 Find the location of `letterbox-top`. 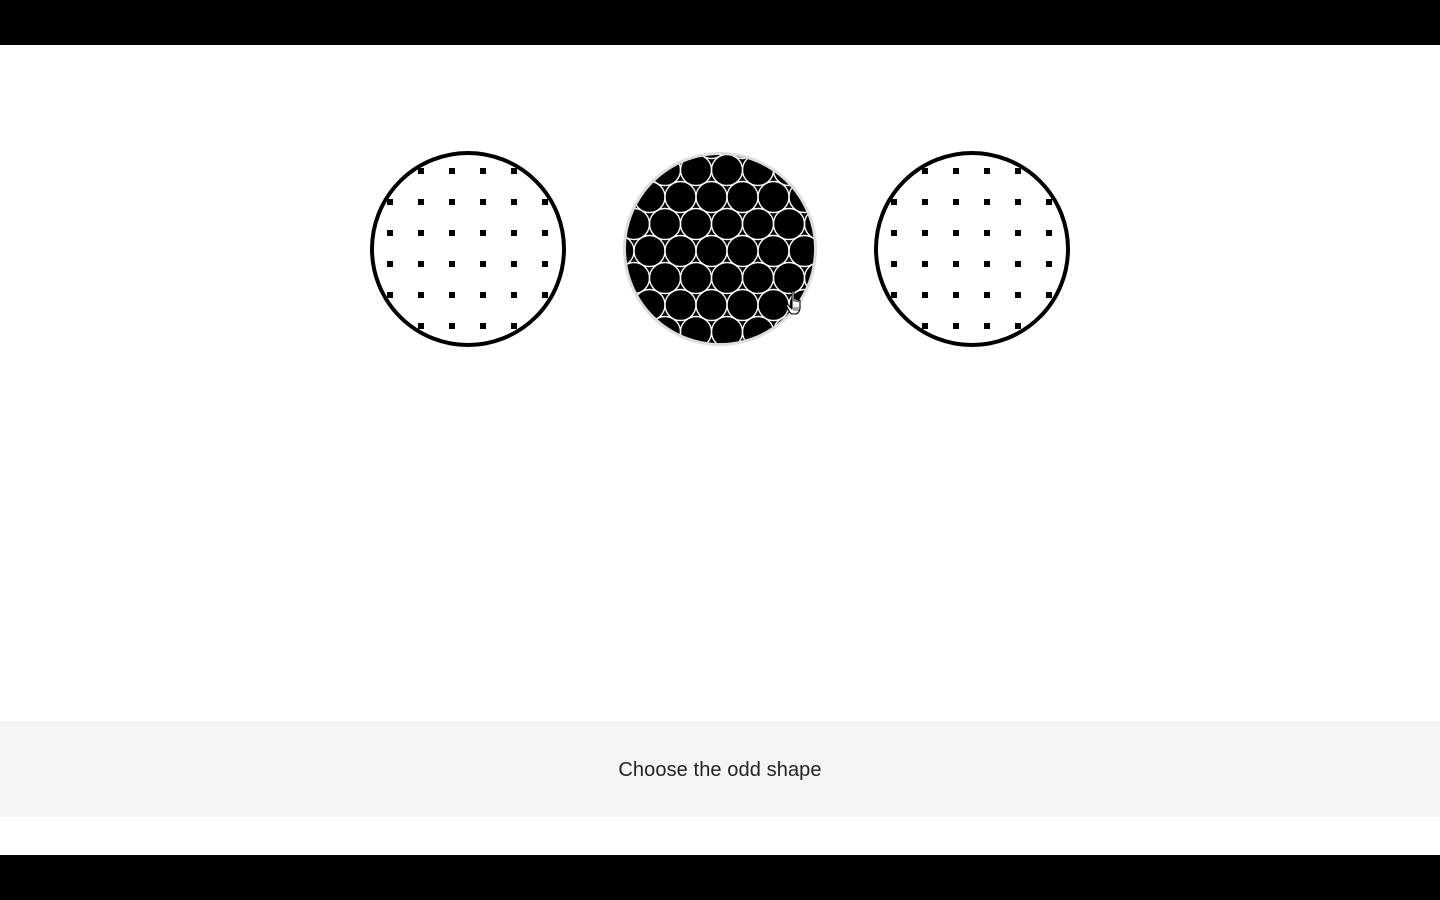

letterbox-top is located at coordinates (720, 22).